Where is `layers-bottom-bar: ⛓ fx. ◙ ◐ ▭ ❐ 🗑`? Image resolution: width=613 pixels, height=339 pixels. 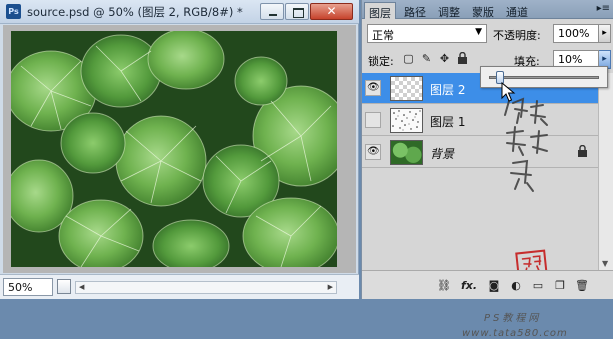 layers-bottom-bar: ⛓ fx. ◙ ◐ ▭ ❐ 🗑 is located at coordinates (487, 284).